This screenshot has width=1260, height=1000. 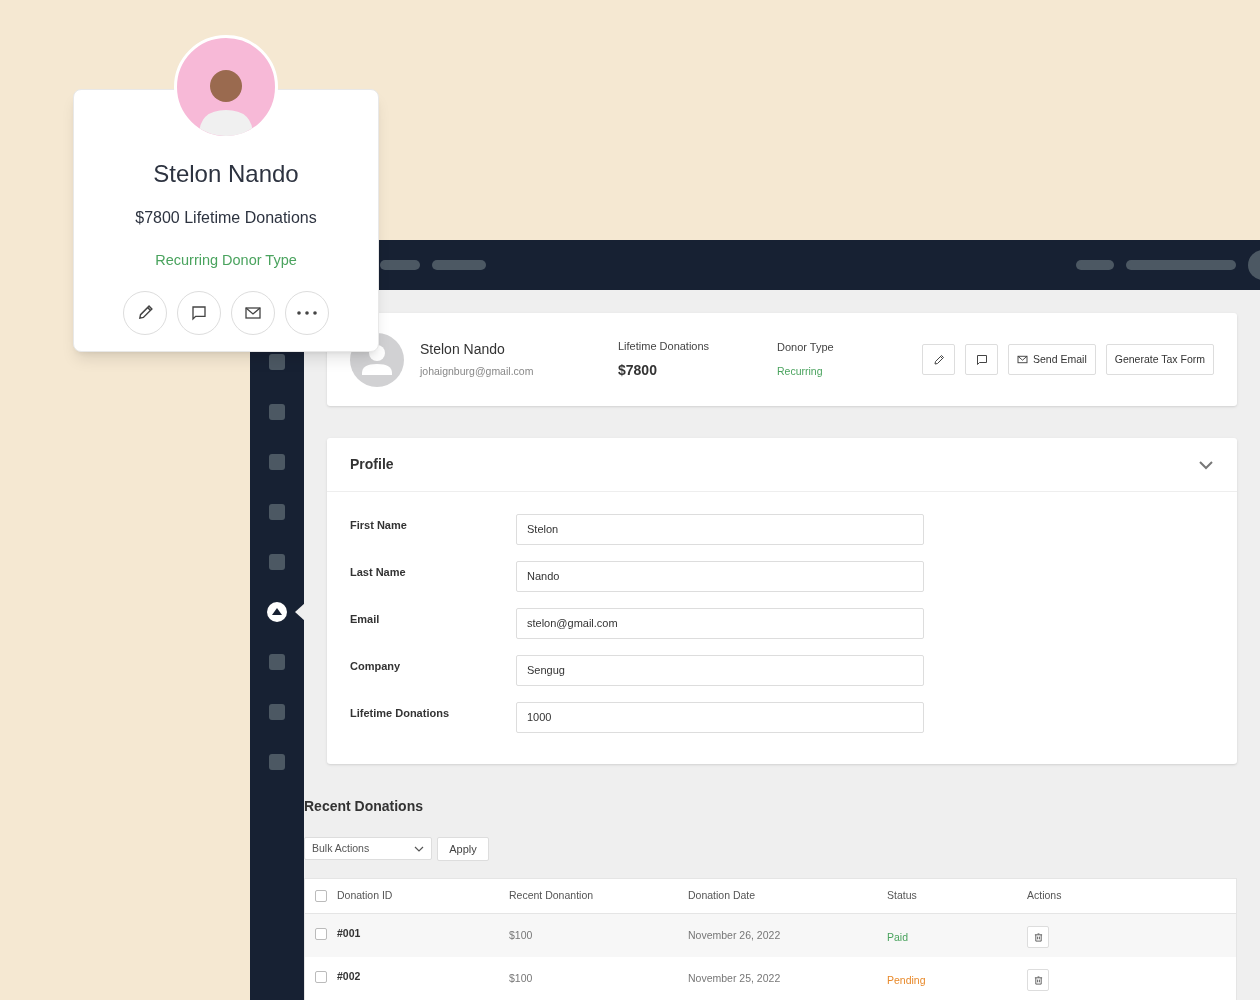 What do you see at coordinates (226, 174) in the screenshot?
I see `card-donor-name: Stelon Nando` at bounding box center [226, 174].